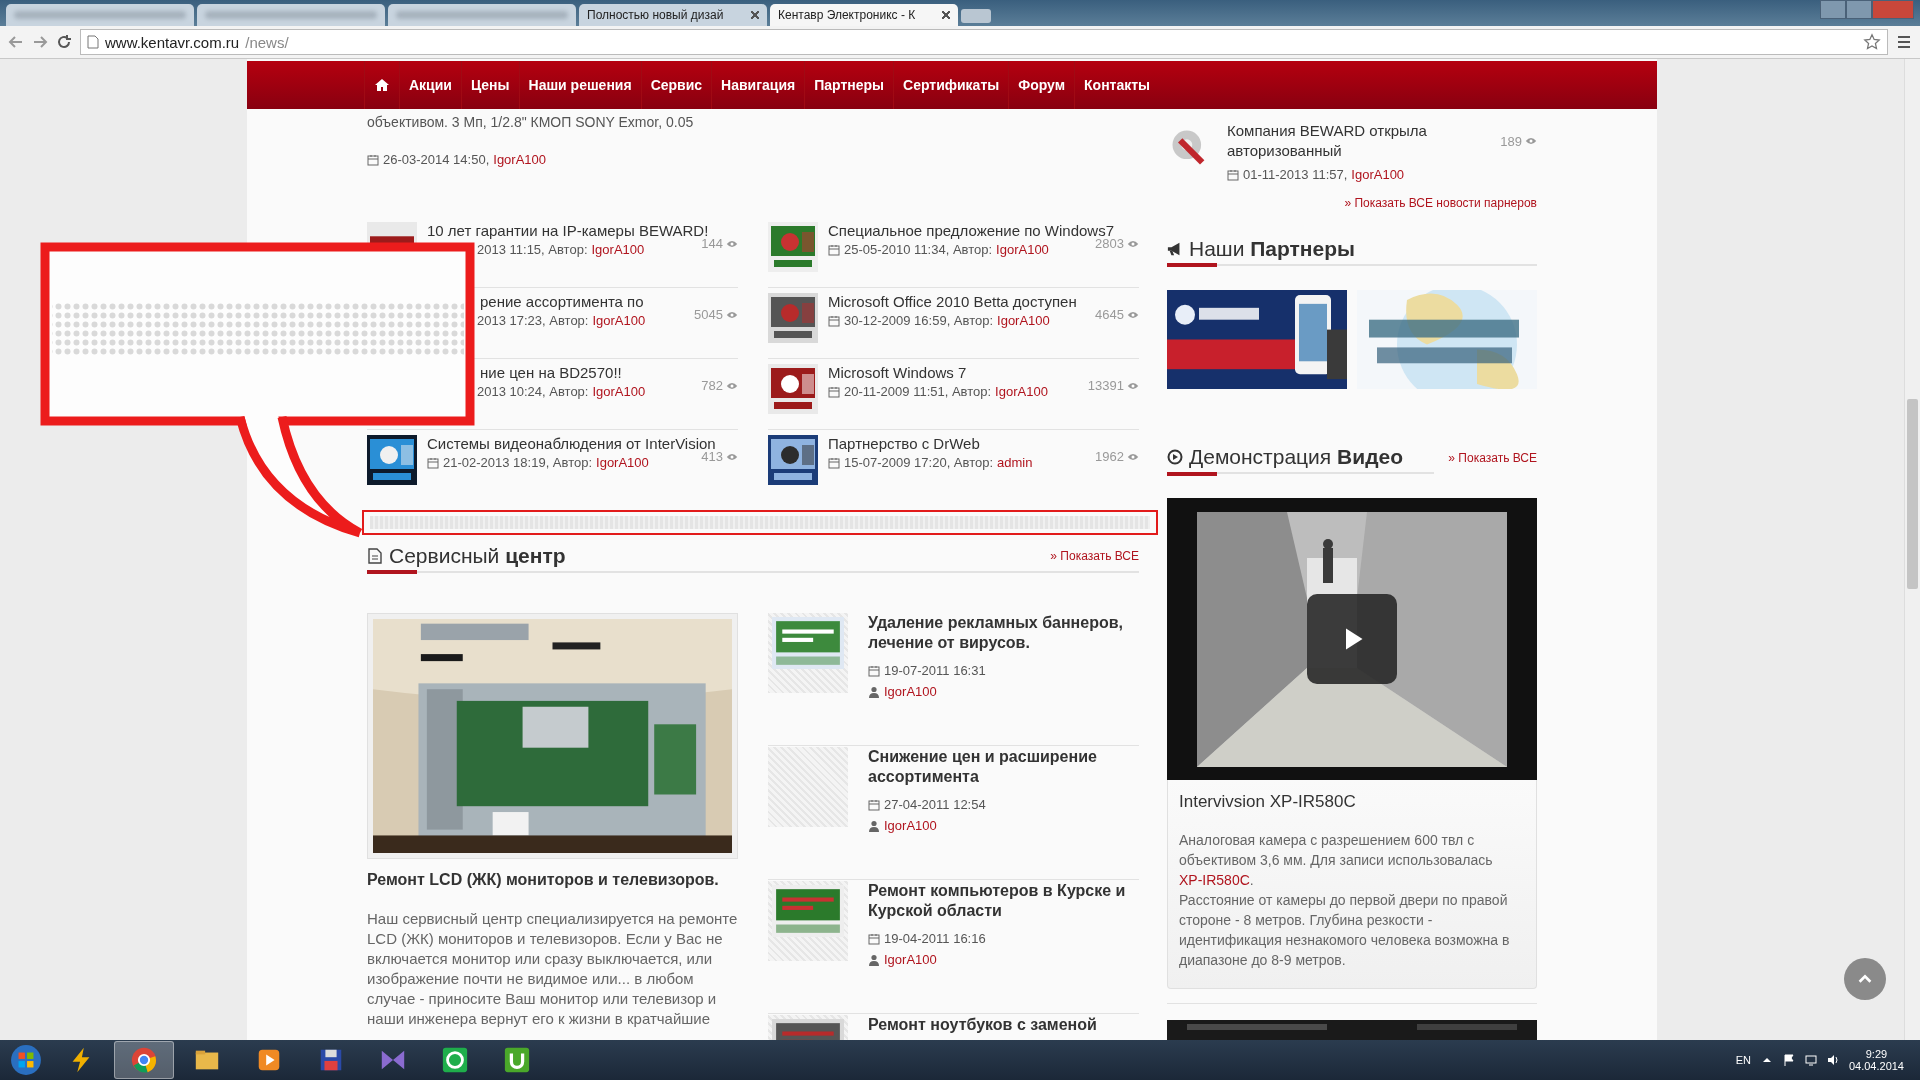  I want to click on nav-link: Партнеры, so click(849, 85).